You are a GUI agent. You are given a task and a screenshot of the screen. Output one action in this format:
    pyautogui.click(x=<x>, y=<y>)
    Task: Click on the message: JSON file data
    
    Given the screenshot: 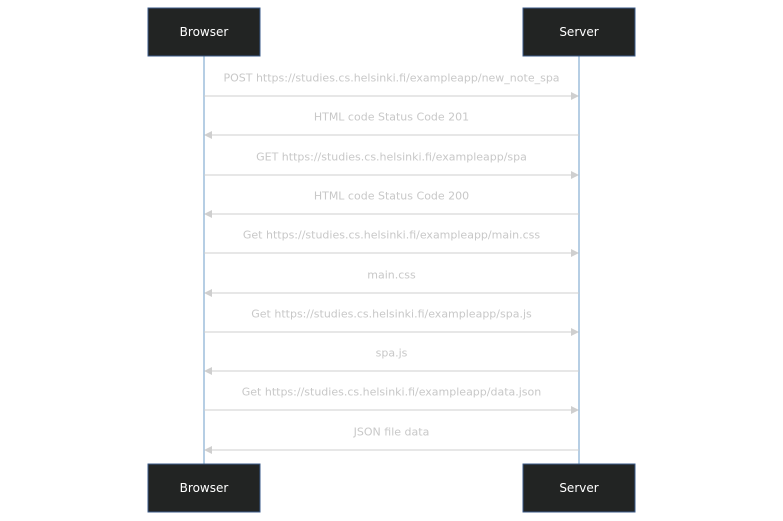 What is the action you would take?
    pyautogui.click(x=391, y=440)
    